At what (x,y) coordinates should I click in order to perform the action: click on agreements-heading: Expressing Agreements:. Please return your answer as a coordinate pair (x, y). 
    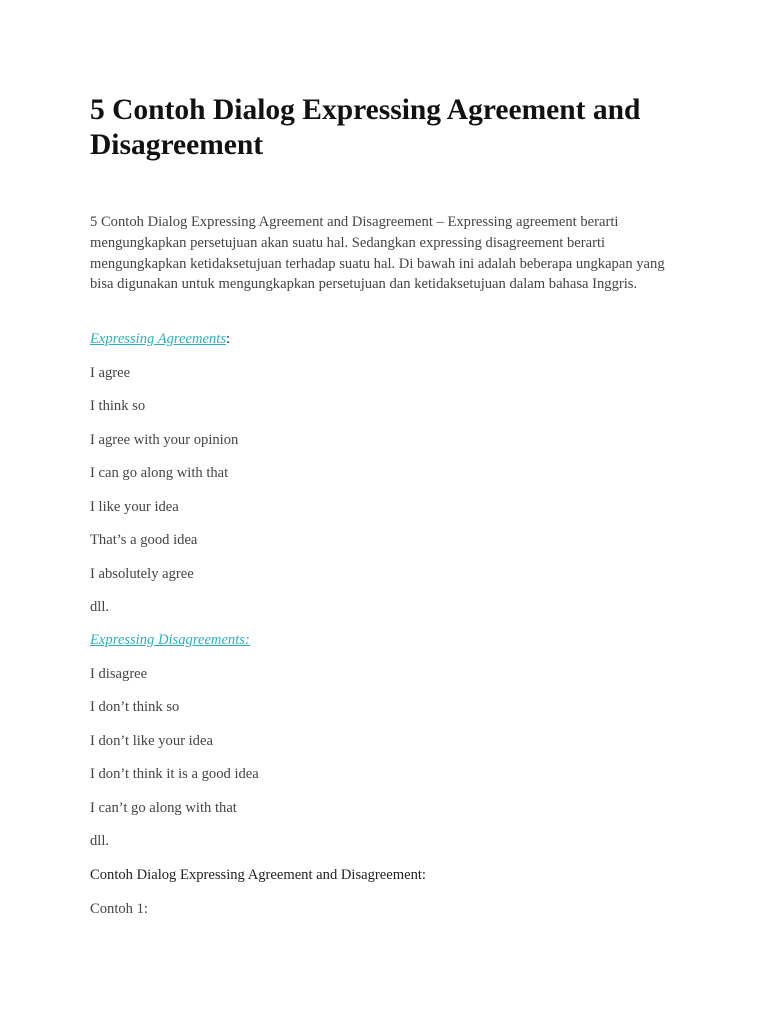
    Looking at the image, I should click on (160, 339).